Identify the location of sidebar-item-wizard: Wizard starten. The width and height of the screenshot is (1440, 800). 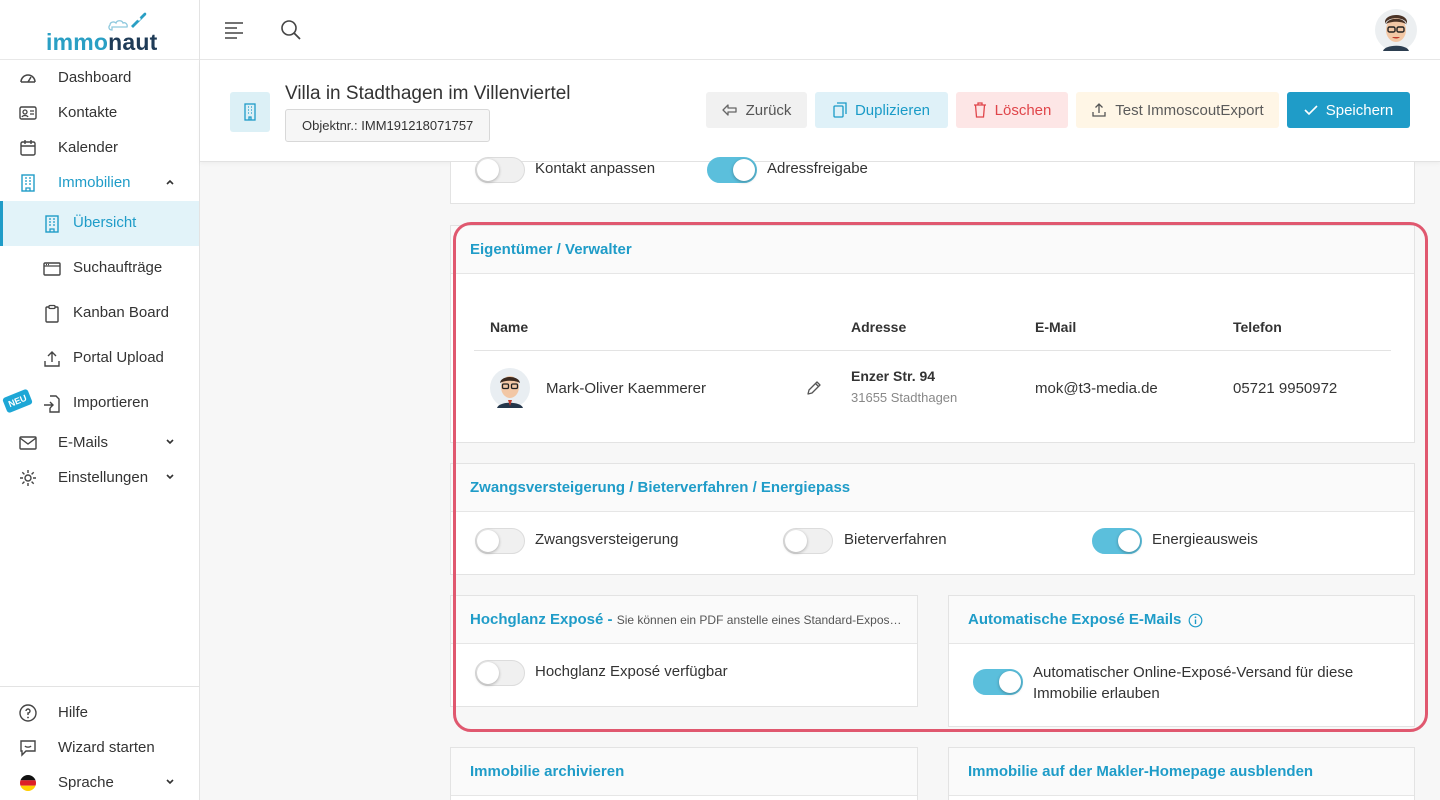
(99, 747).